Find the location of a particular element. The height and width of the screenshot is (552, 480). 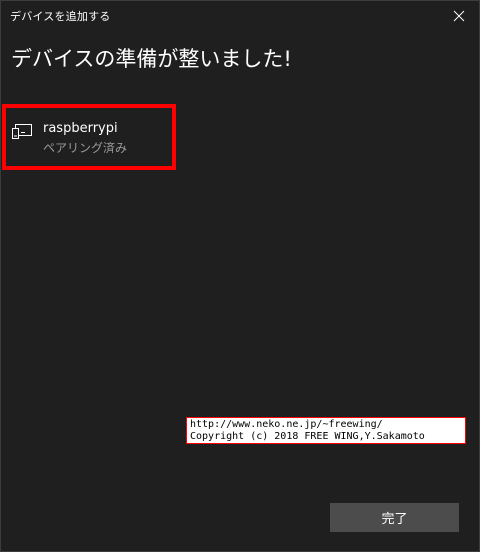

close-button is located at coordinates (459, 16).